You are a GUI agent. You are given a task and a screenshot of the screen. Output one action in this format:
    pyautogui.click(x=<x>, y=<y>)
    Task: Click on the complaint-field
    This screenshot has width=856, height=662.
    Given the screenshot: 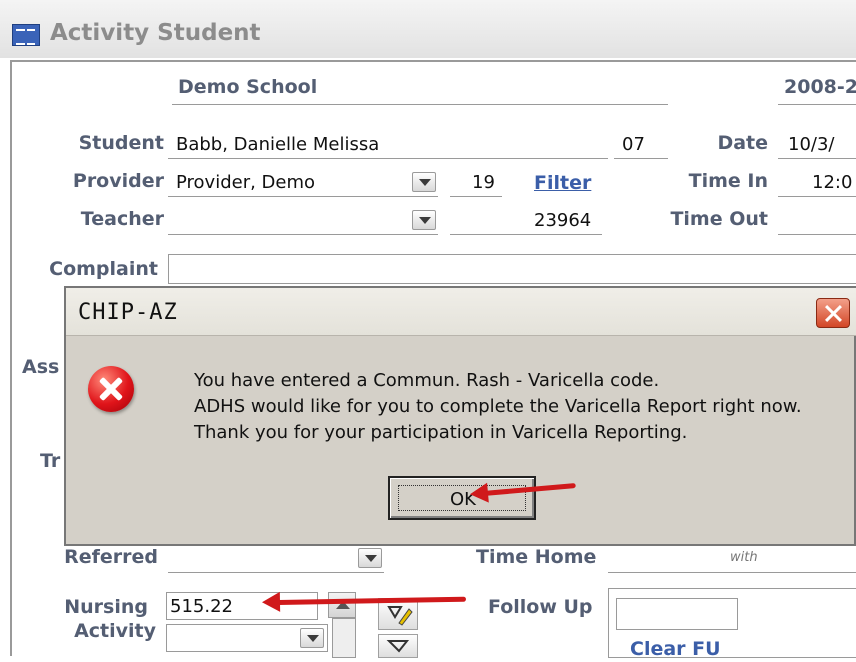 What is the action you would take?
    pyautogui.click(x=512, y=269)
    